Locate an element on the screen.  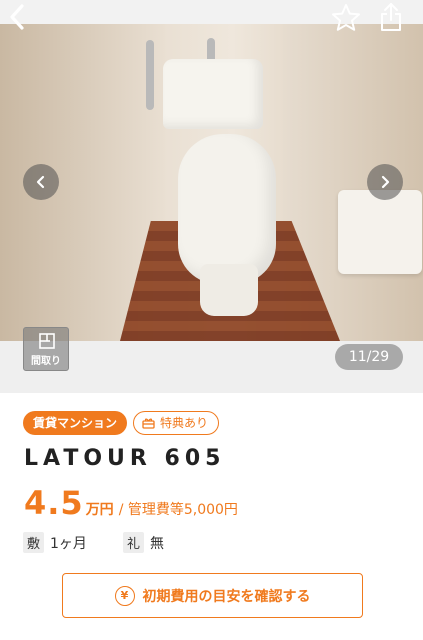
photo-paper-holder is located at coordinates (380, 232).